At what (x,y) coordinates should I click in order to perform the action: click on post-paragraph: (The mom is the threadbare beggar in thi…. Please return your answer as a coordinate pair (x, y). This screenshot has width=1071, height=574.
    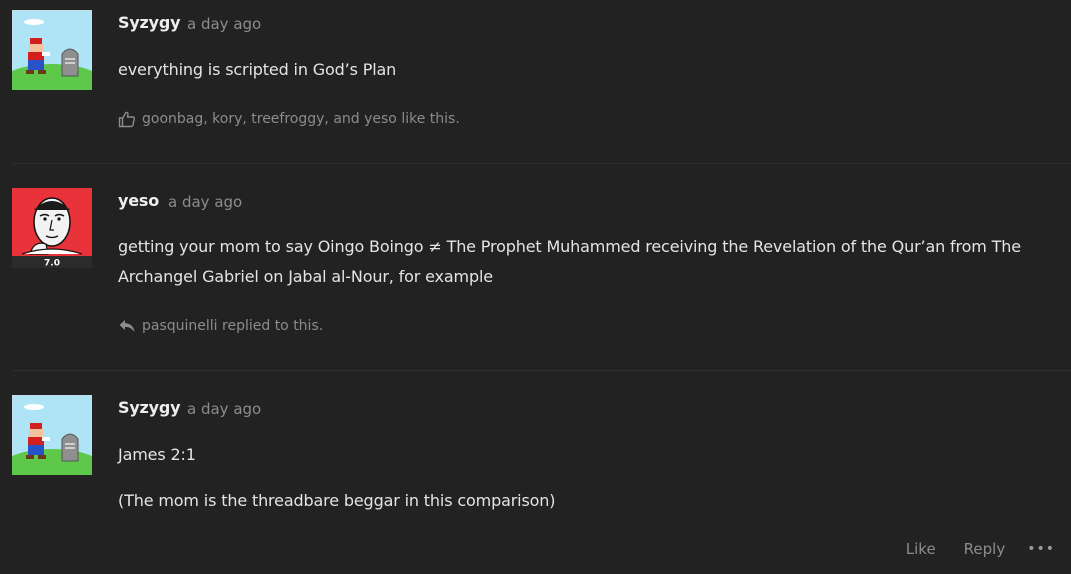
    Looking at the image, I should click on (337, 500).